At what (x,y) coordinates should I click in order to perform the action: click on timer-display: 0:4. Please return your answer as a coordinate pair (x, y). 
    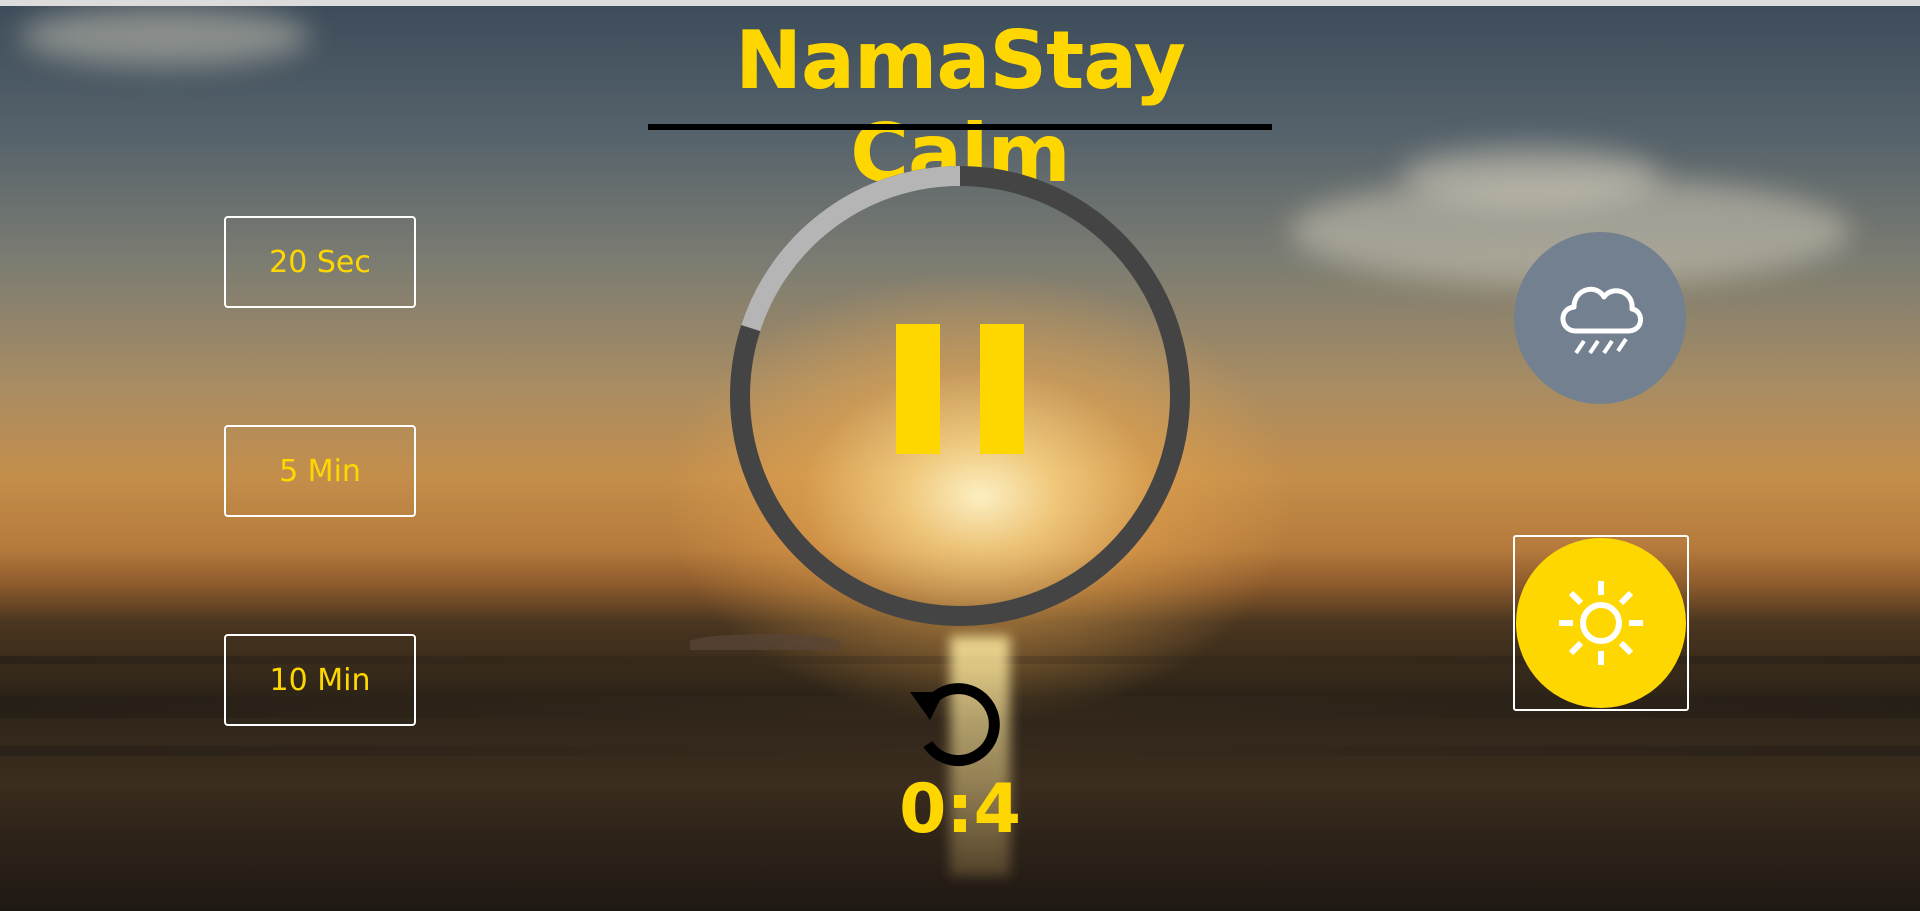
    Looking at the image, I should click on (960, 809).